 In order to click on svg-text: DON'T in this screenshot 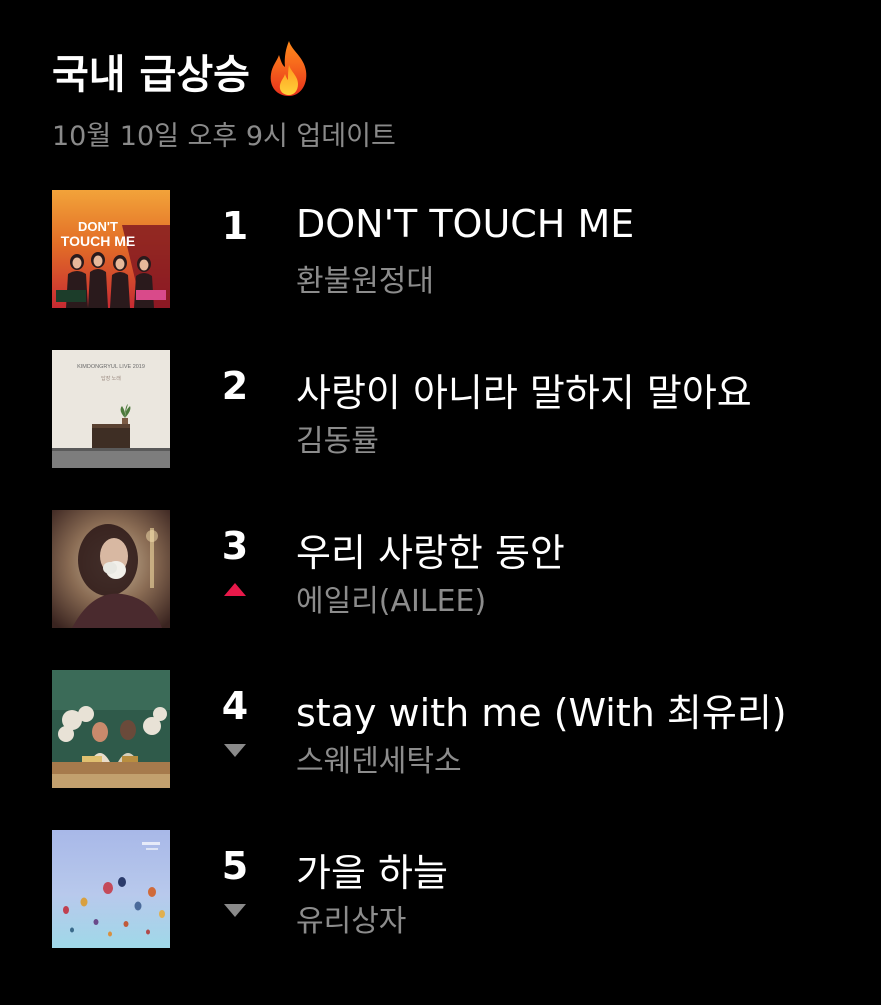, I will do `click(98, 226)`.